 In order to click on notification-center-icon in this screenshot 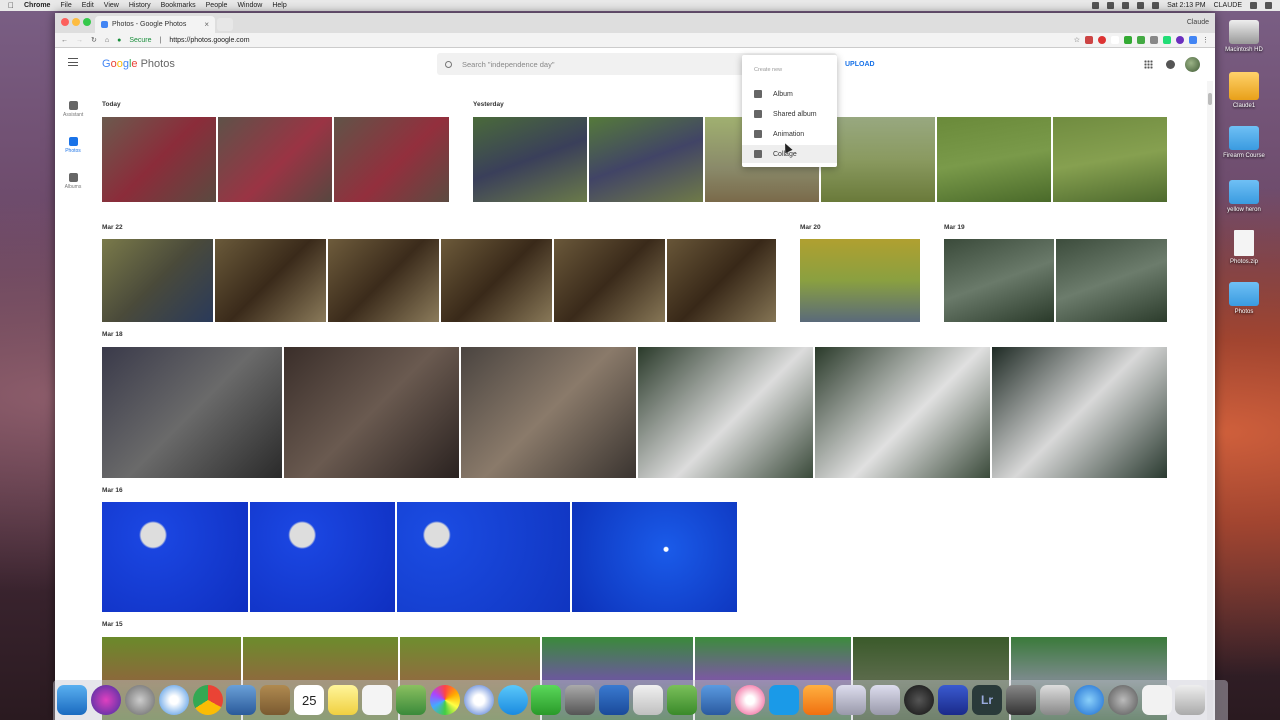, I will do `click(1268, 5)`.